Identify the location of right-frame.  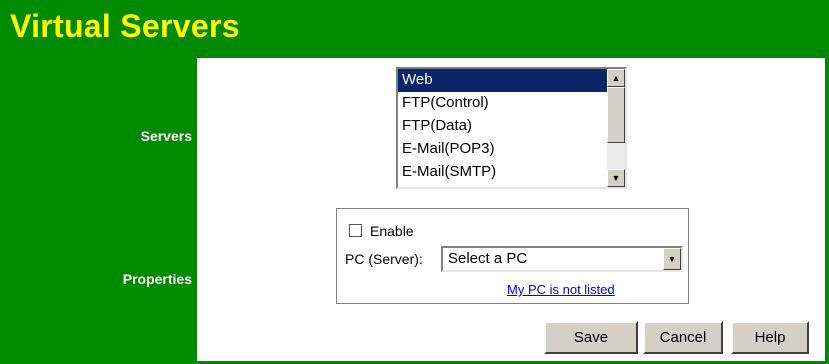
(827, 211).